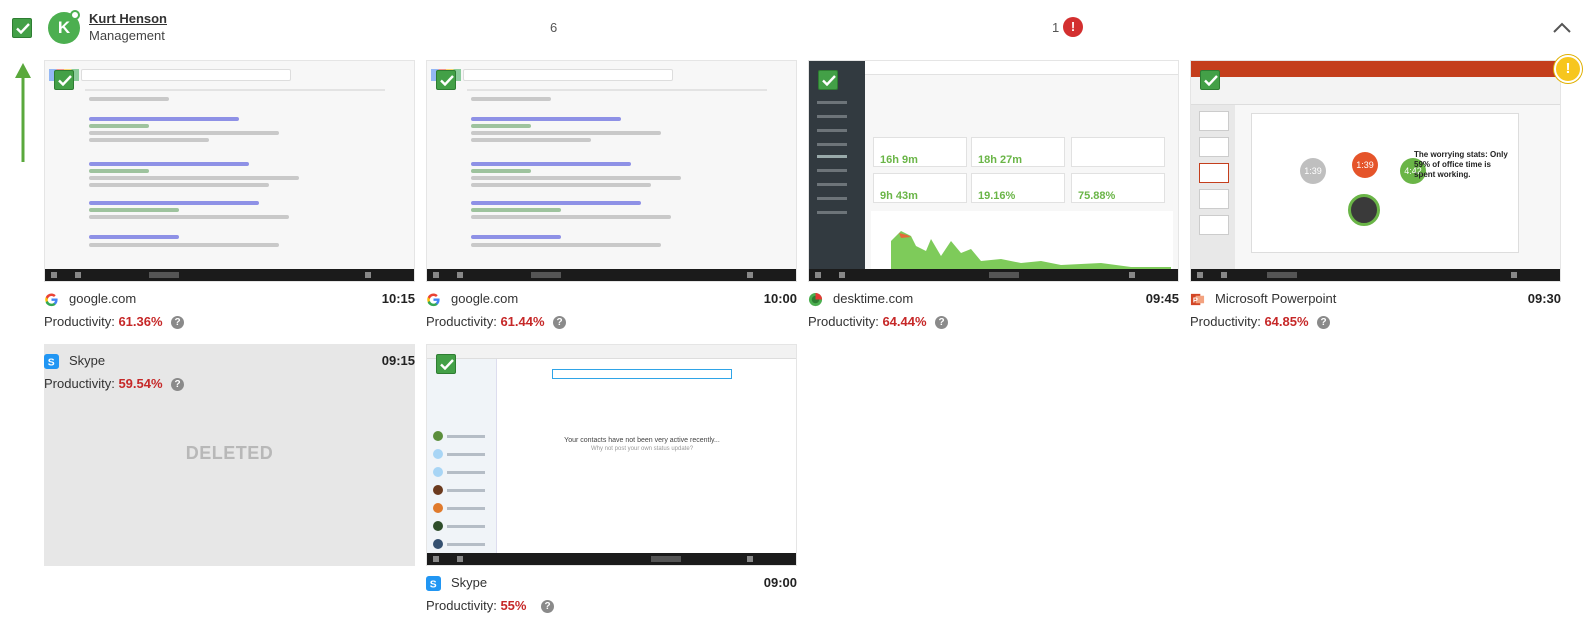 The height and width of the screenshot is (637, 1590). Describe the element at coordinates (1286, 321) in the screenshot. I see `productivity-value: 64.85%` at that location.